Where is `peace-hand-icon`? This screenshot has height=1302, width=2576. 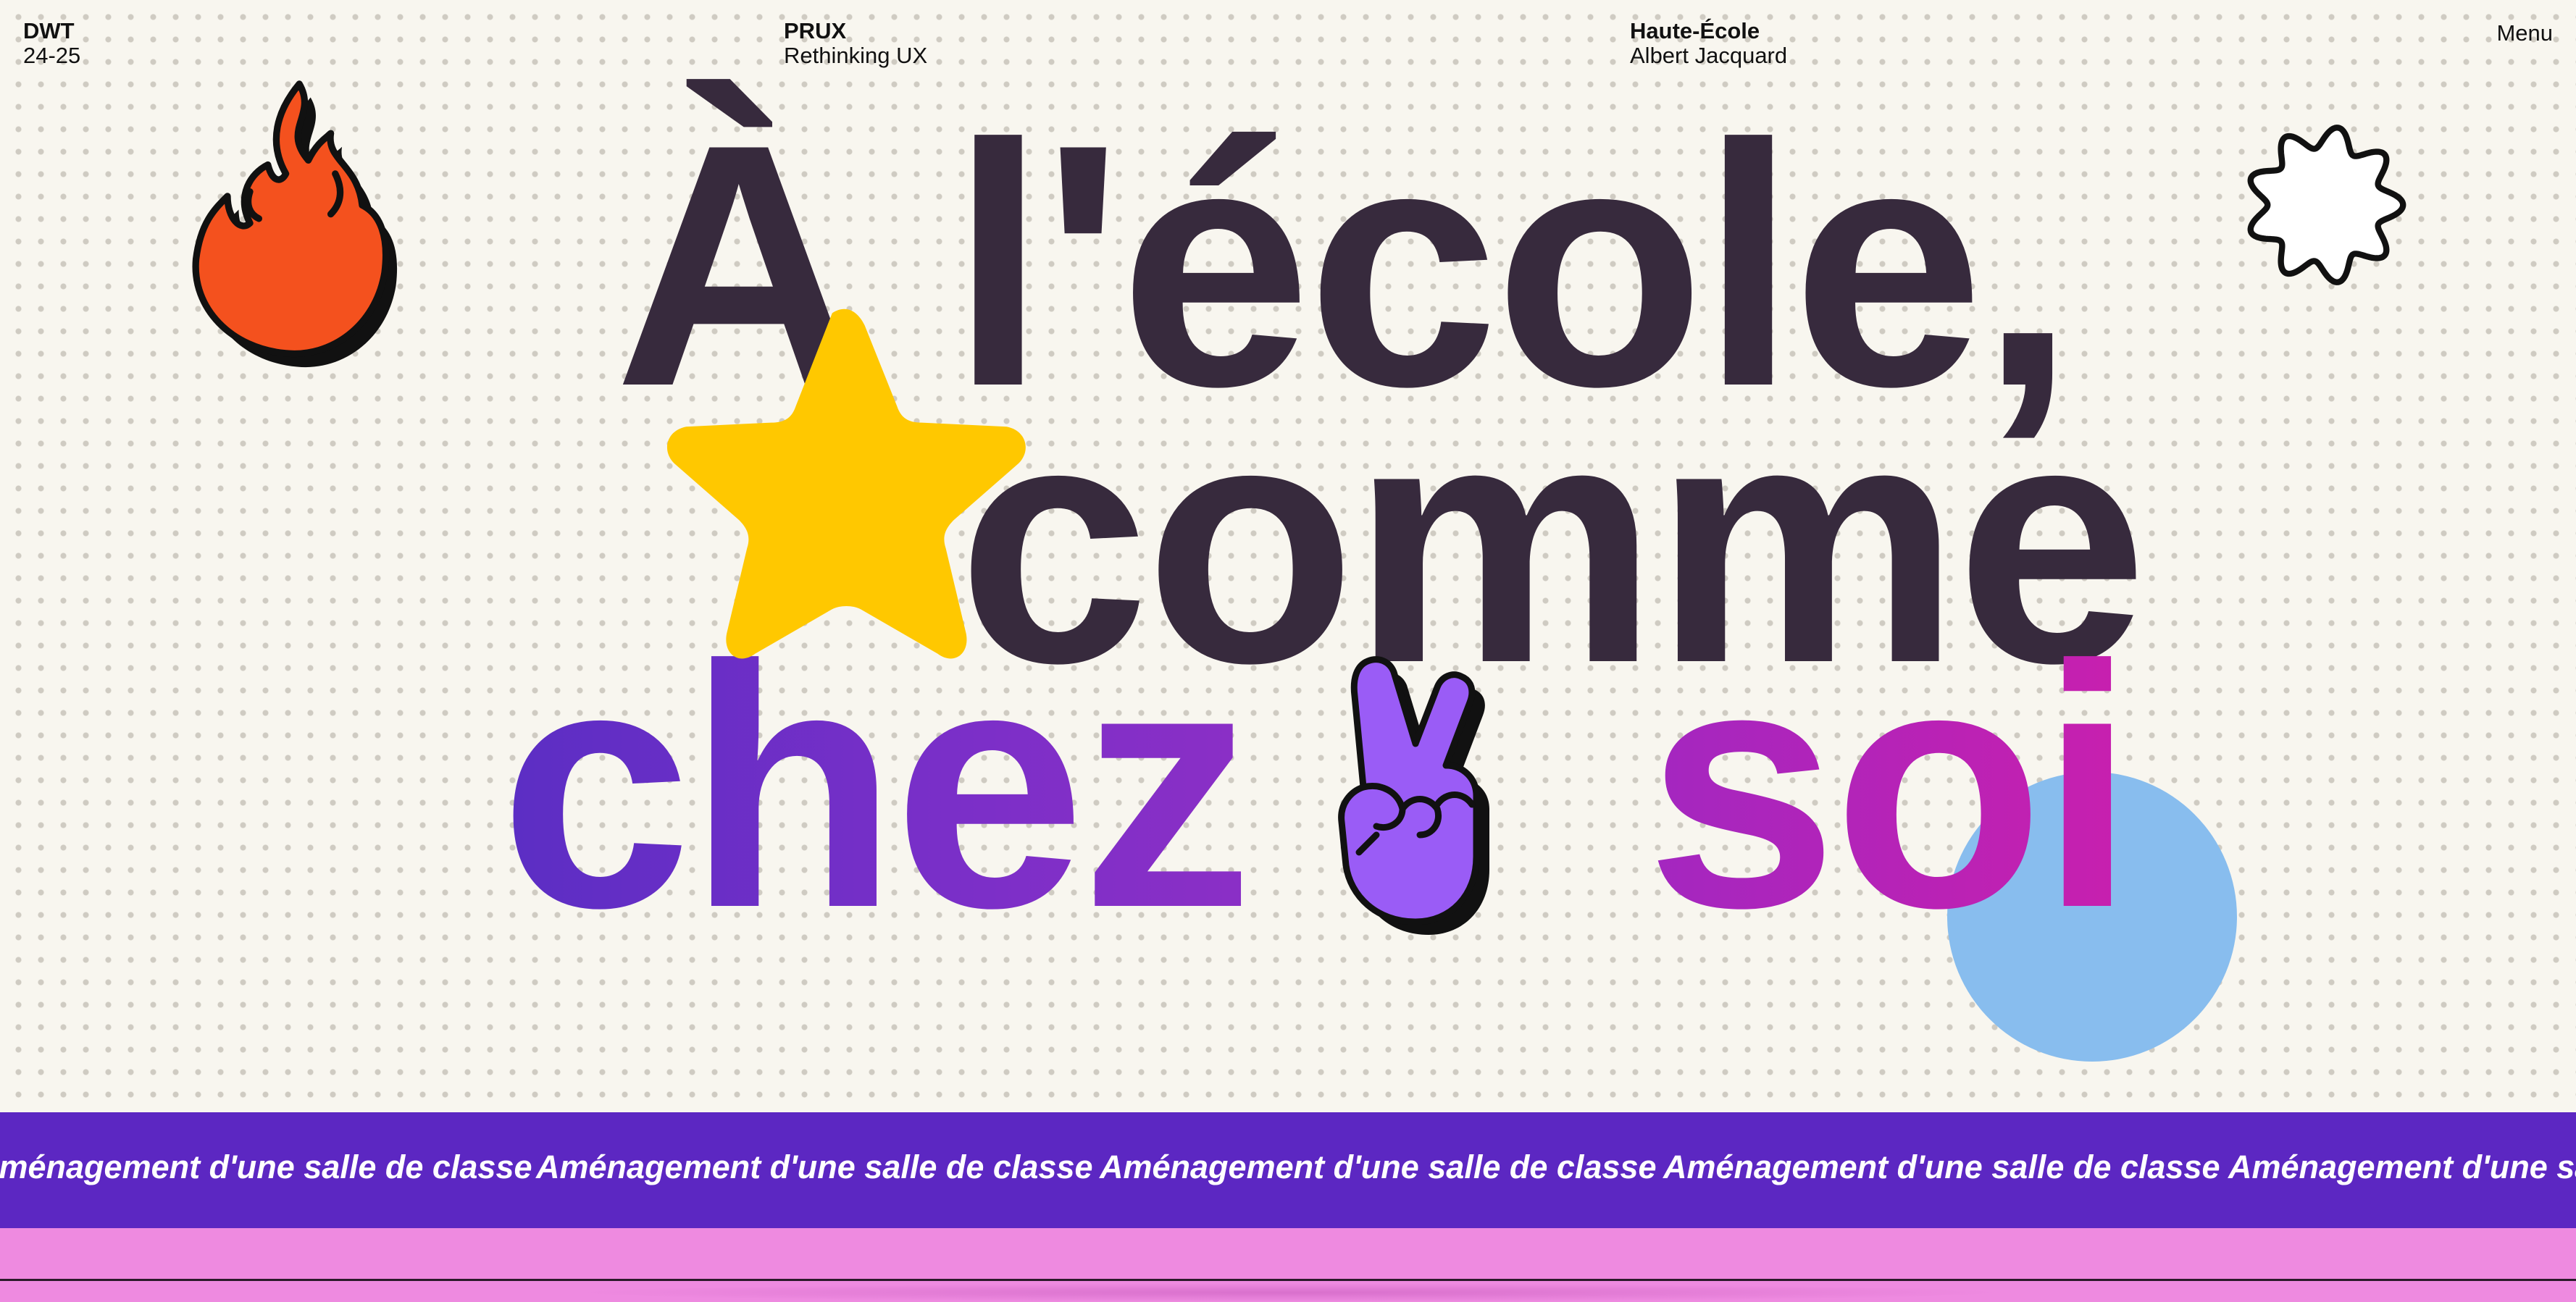 peace-hand-icon is located at coordinates (1413, 795).